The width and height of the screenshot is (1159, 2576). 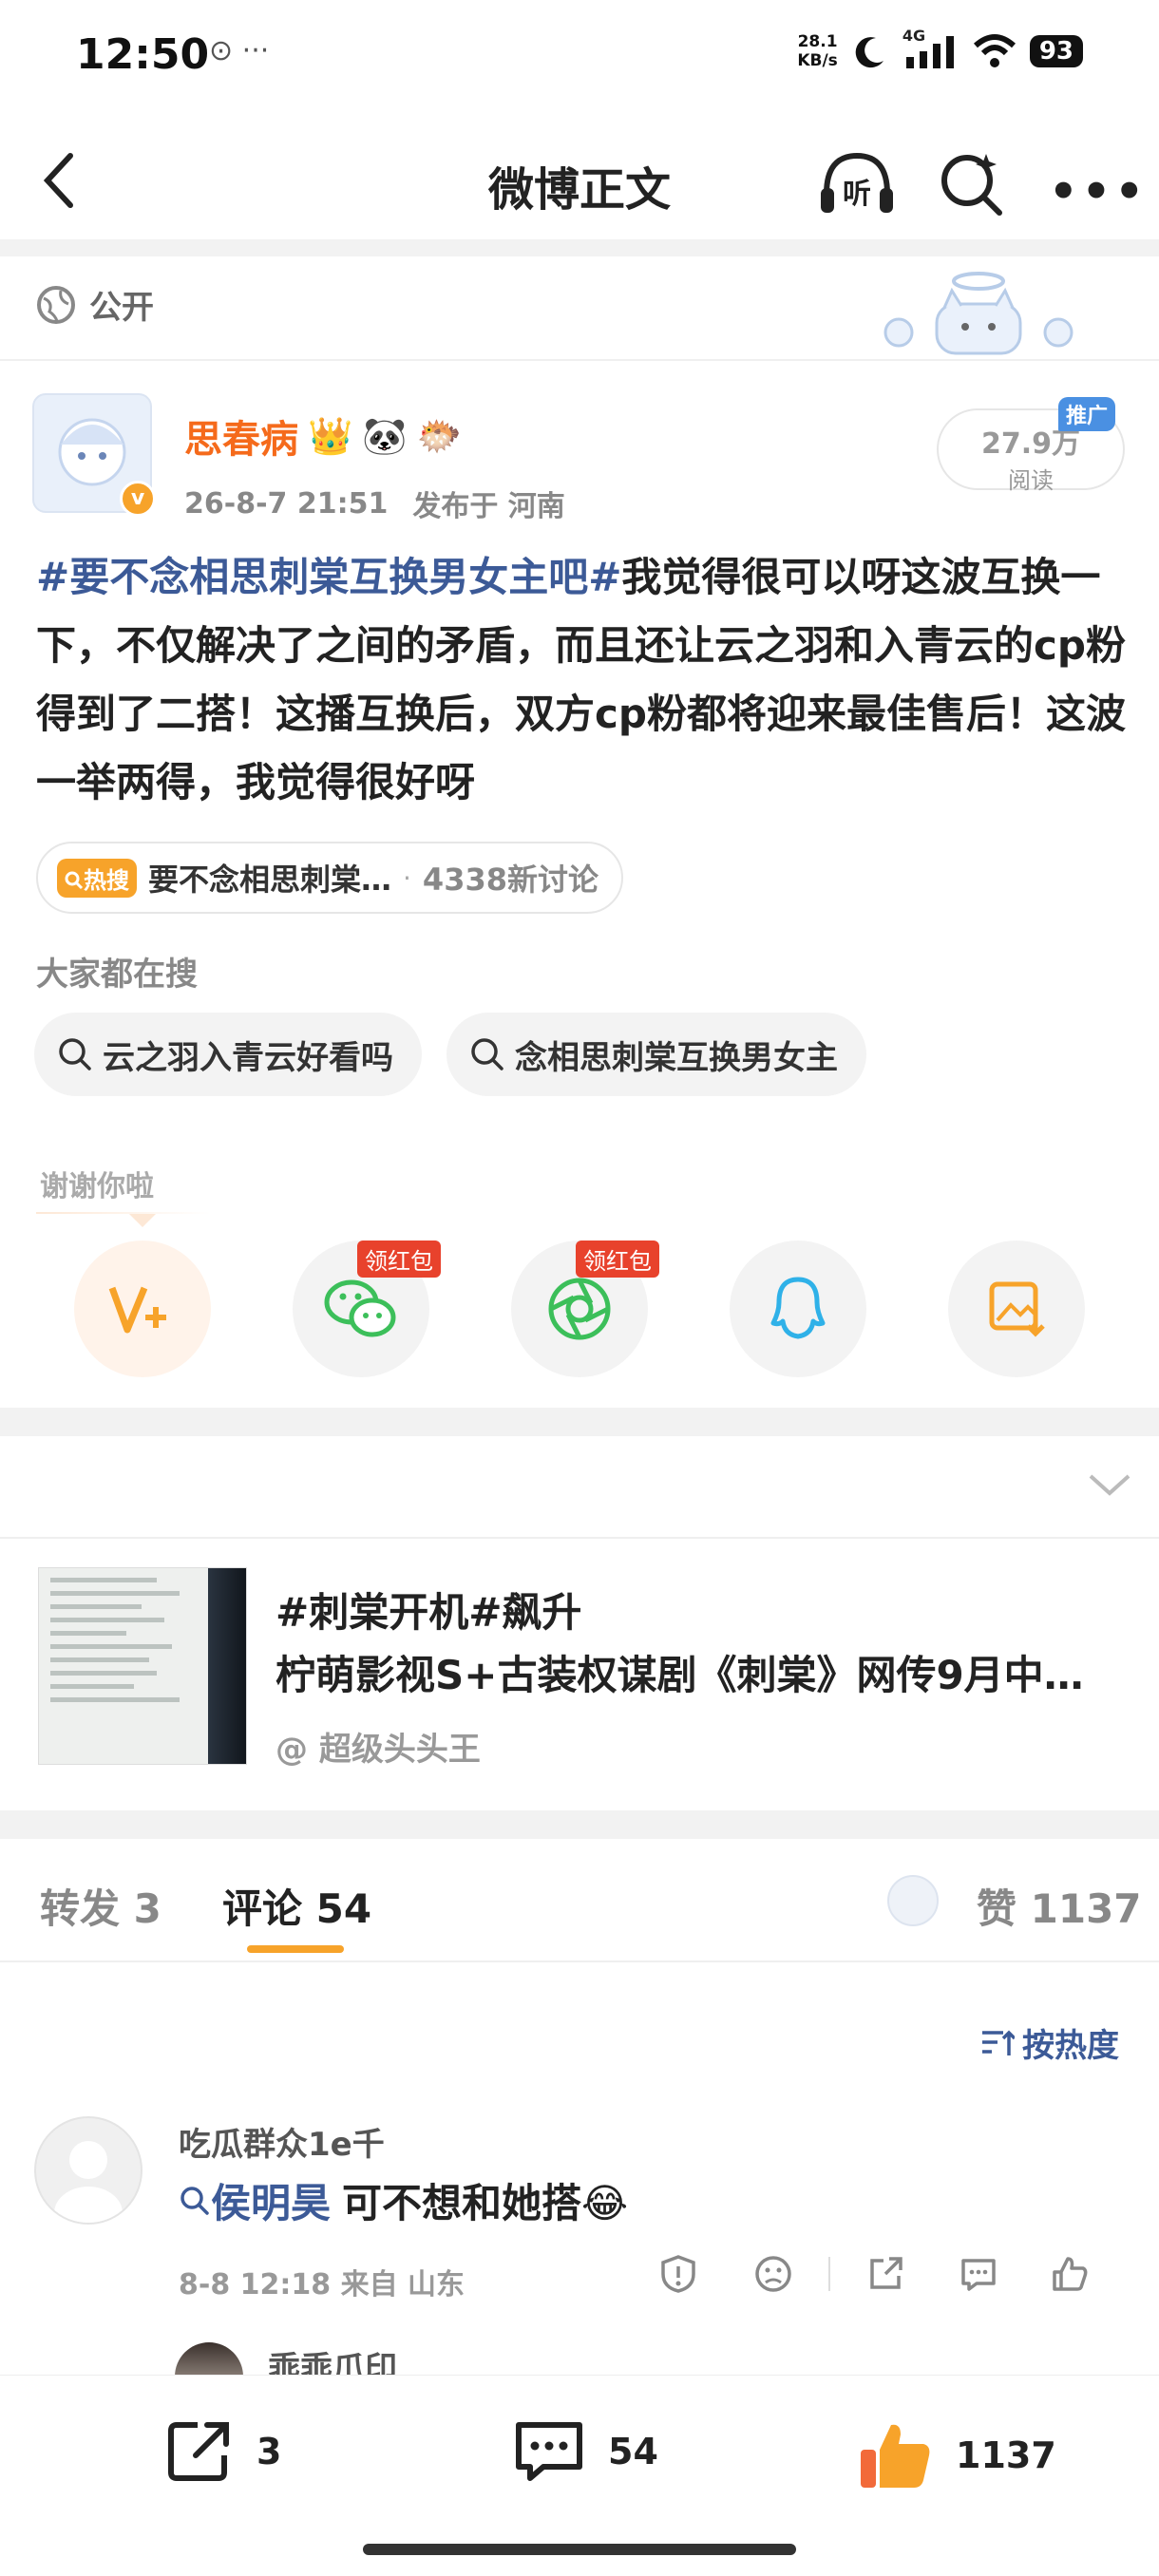 I want to click on comment-actions, so click(x=874, y=2274).